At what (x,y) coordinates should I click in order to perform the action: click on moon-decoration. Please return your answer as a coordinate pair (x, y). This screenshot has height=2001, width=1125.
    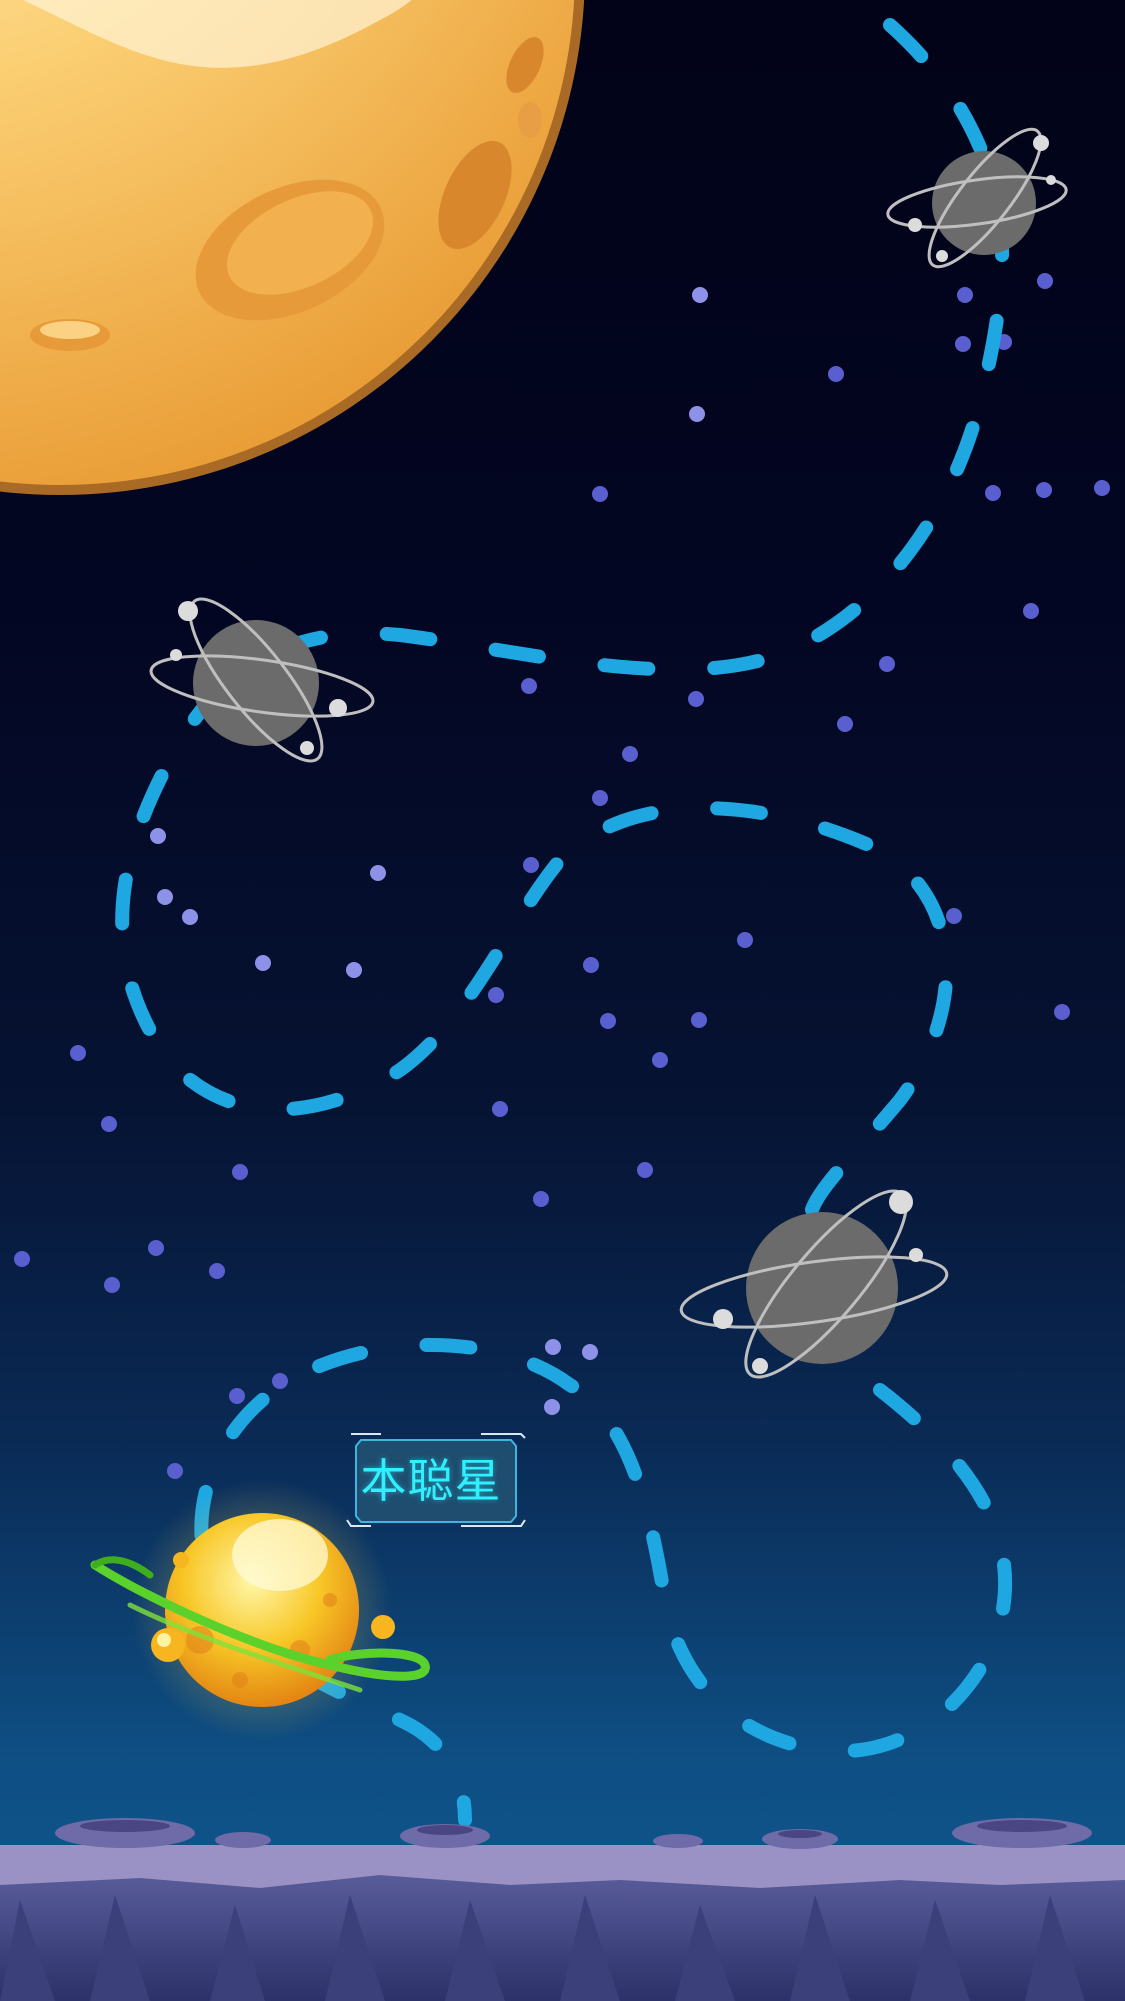
    Looking at the image, I should click on (292, 247).